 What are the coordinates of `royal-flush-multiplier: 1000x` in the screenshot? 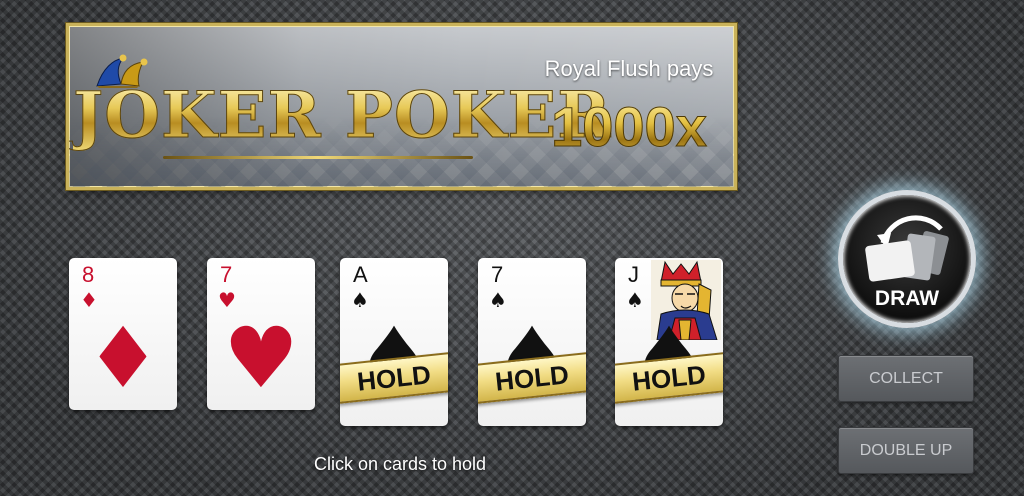 It's located at (629, 126).